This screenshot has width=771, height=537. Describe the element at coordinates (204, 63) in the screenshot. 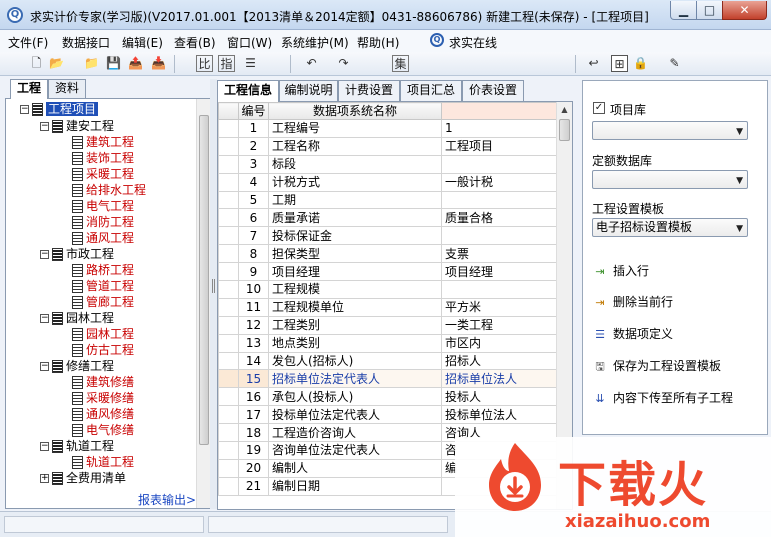

I see `compare-icon: 比` at that location.